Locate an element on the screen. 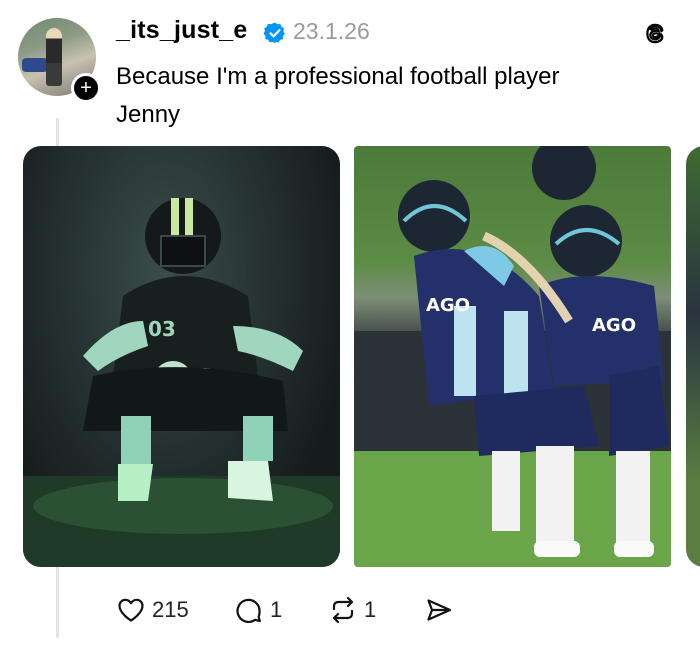  threads-logo-icon is located at coordinates (655, 33).